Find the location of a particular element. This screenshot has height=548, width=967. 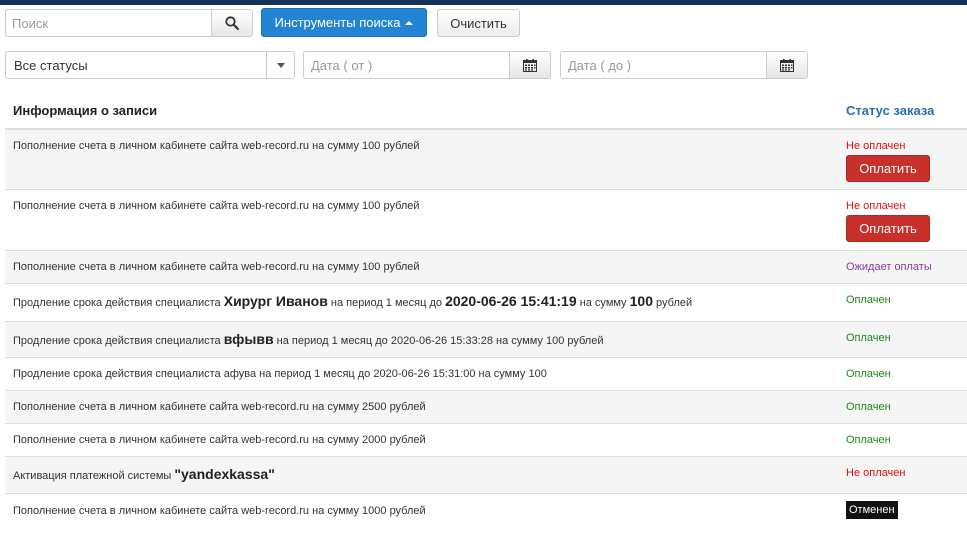

search-input is located at coordinates (108, 23).